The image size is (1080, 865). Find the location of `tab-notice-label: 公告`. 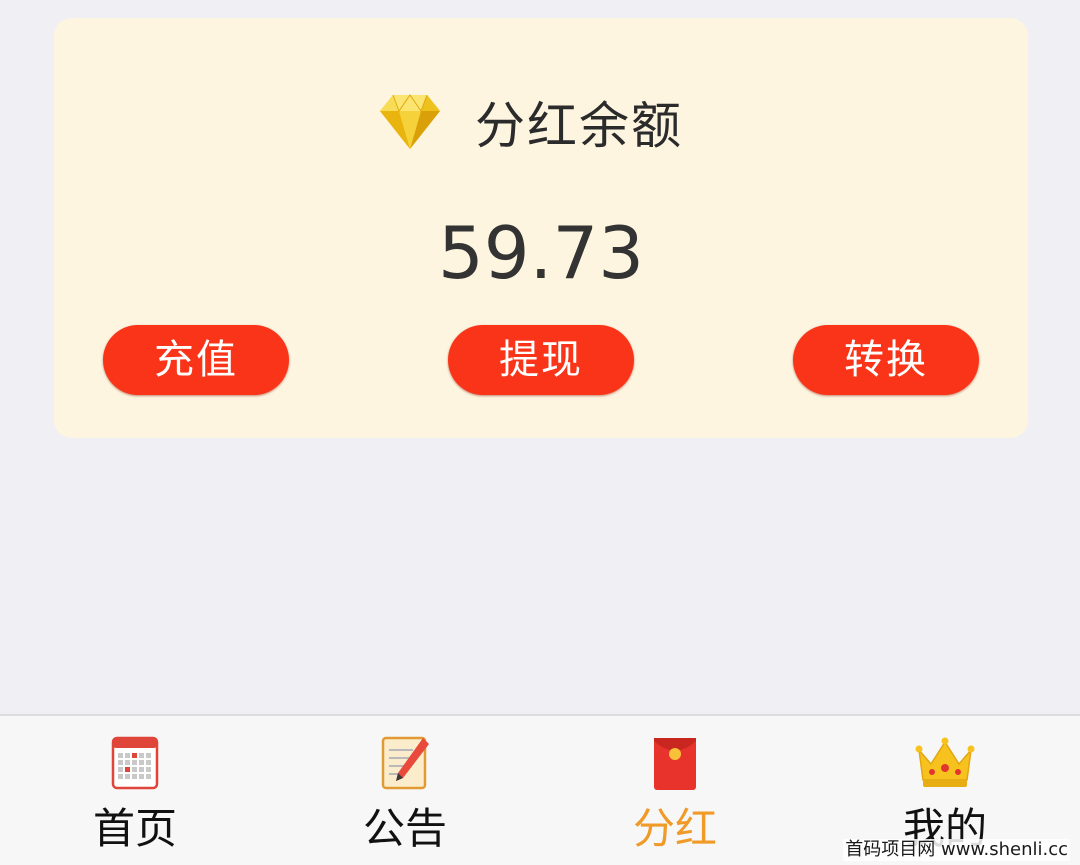

tab-notice-label: 公告 is located at coordinates (404, 828).